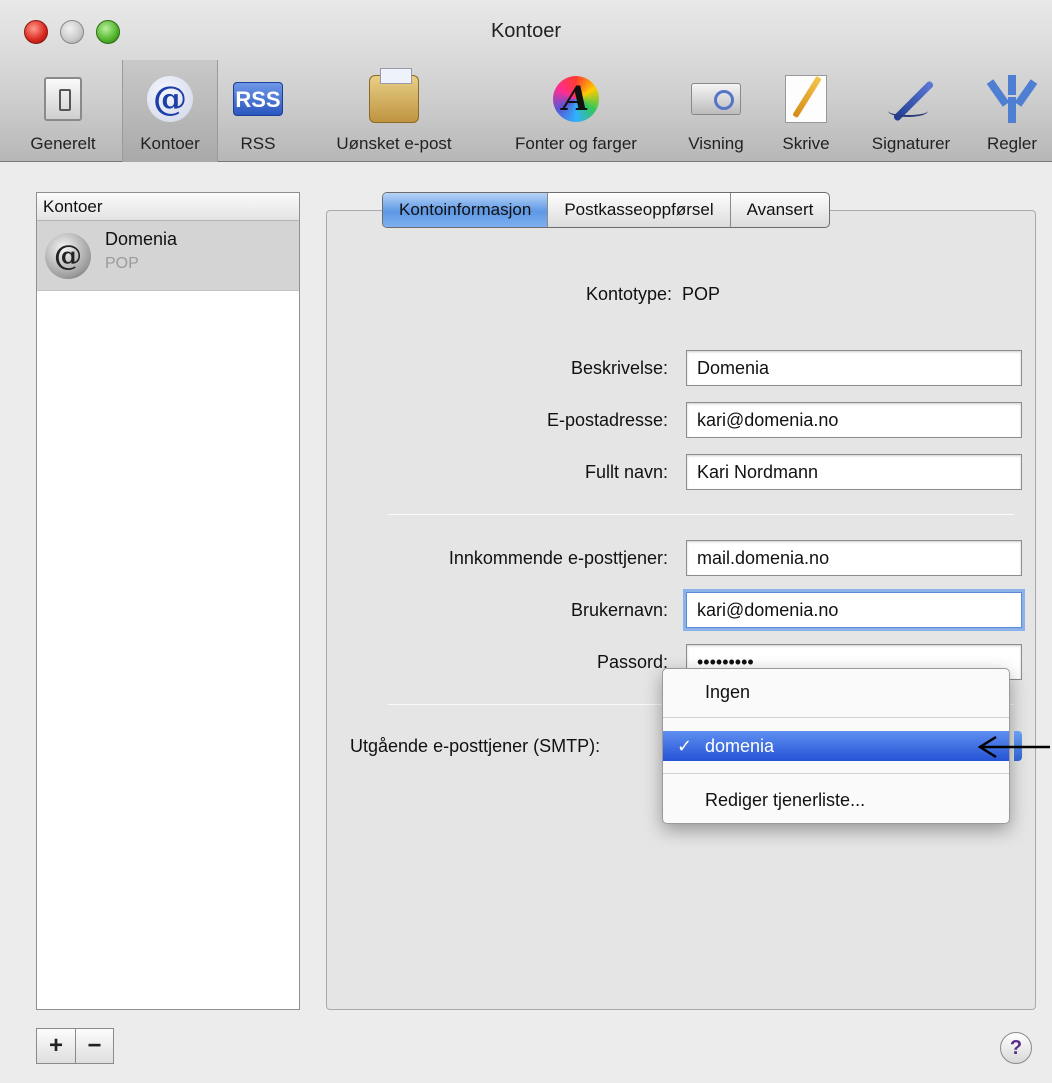  What do you see at coordinates (632, 662) in the screenshot?
I see `password-label: Passord:` at bounding box center [632, 662].